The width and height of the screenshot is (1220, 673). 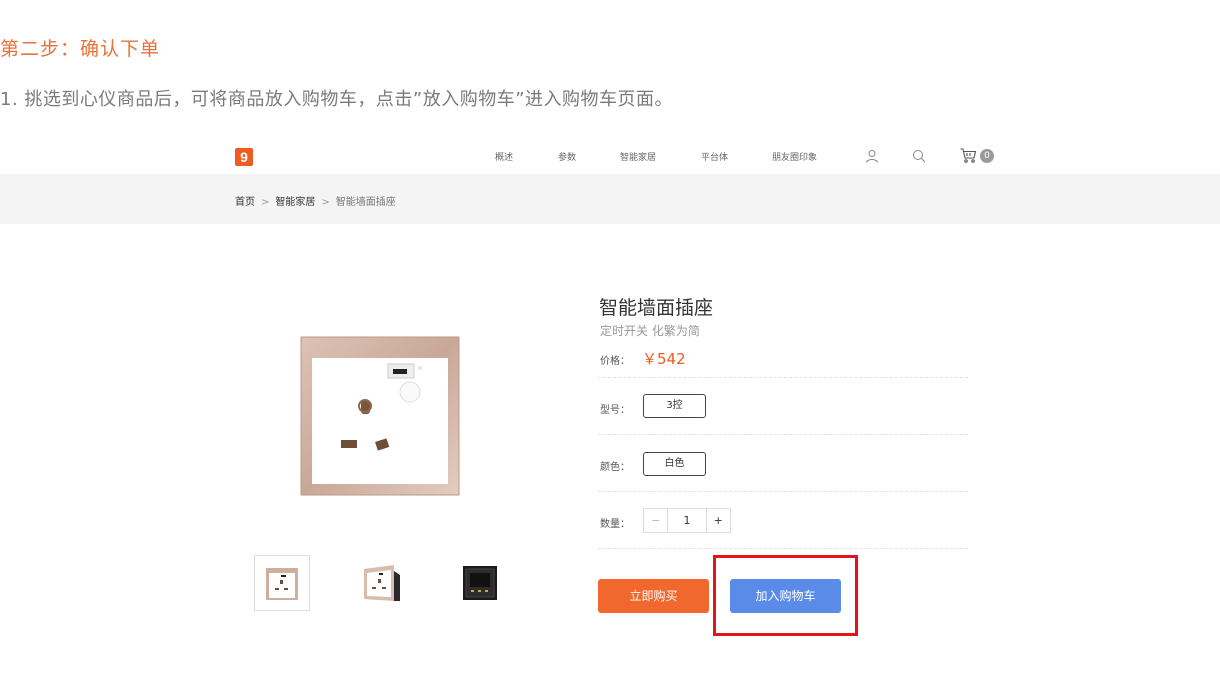 I want to click on product-price: ￥542, so click(x=664, y=359).